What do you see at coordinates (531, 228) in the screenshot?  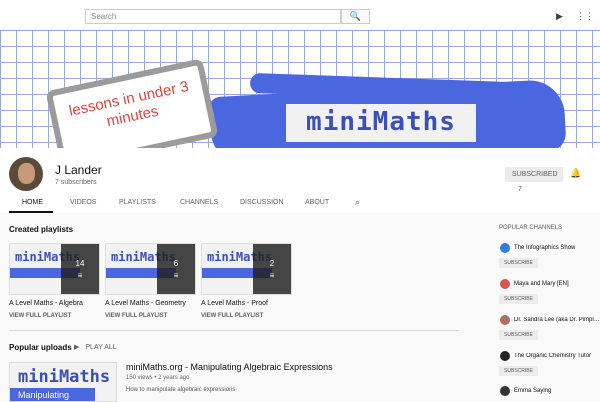 I see `popular-channels-heading: POPULAR CHANNELS` at bounding box center [531, 228].